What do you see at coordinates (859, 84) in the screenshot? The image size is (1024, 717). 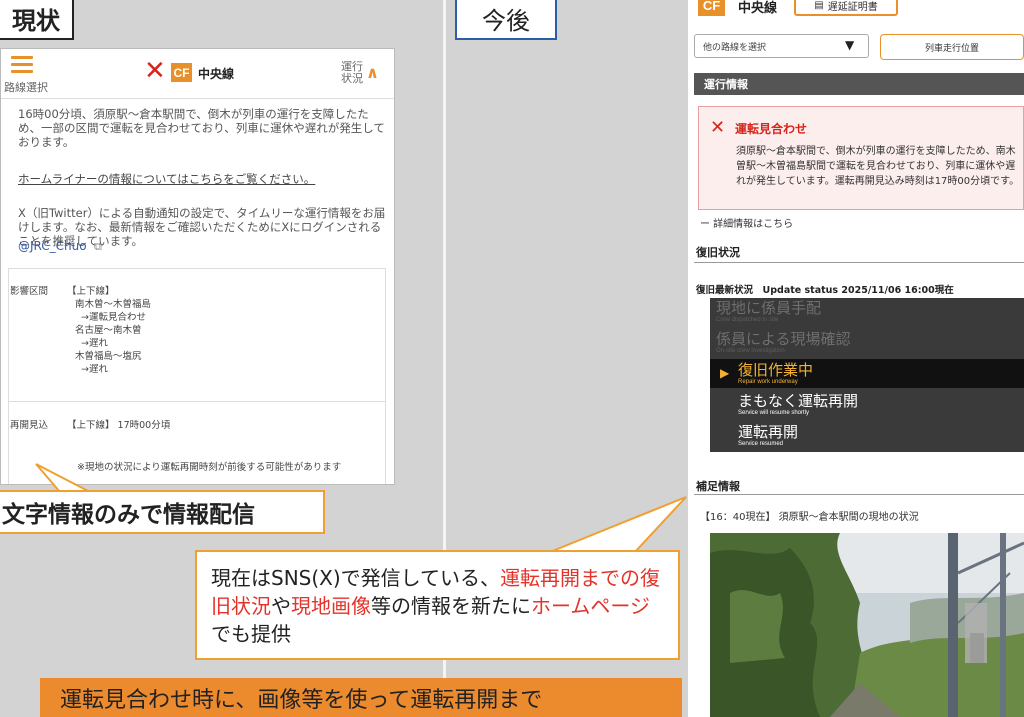 I see `operation-info-header: 運行情報` at bounding box center [859, 84].